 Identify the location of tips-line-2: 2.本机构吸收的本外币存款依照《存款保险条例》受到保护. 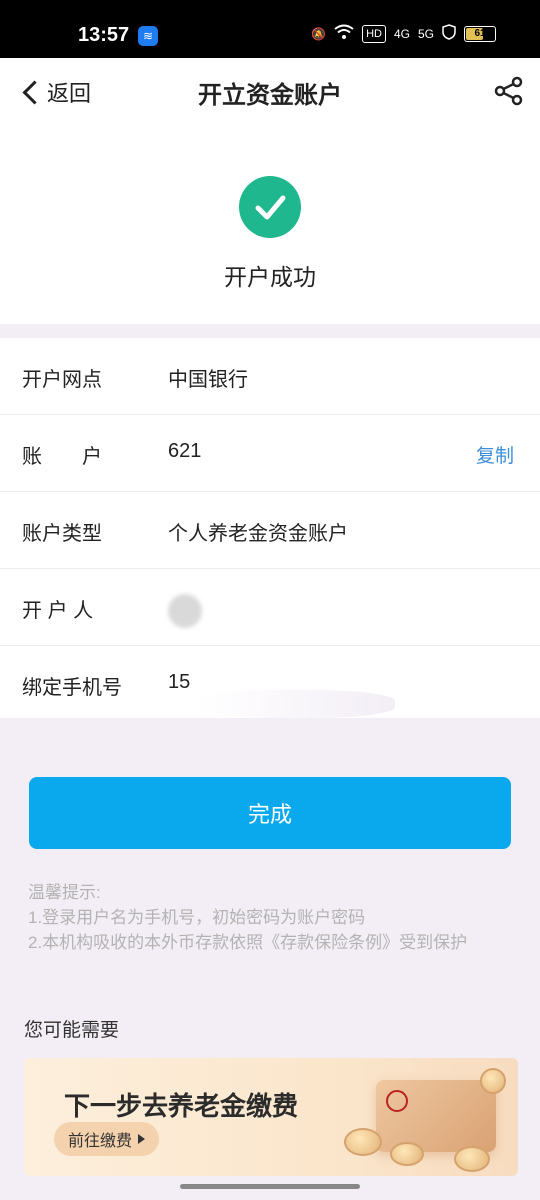
(248, 942).